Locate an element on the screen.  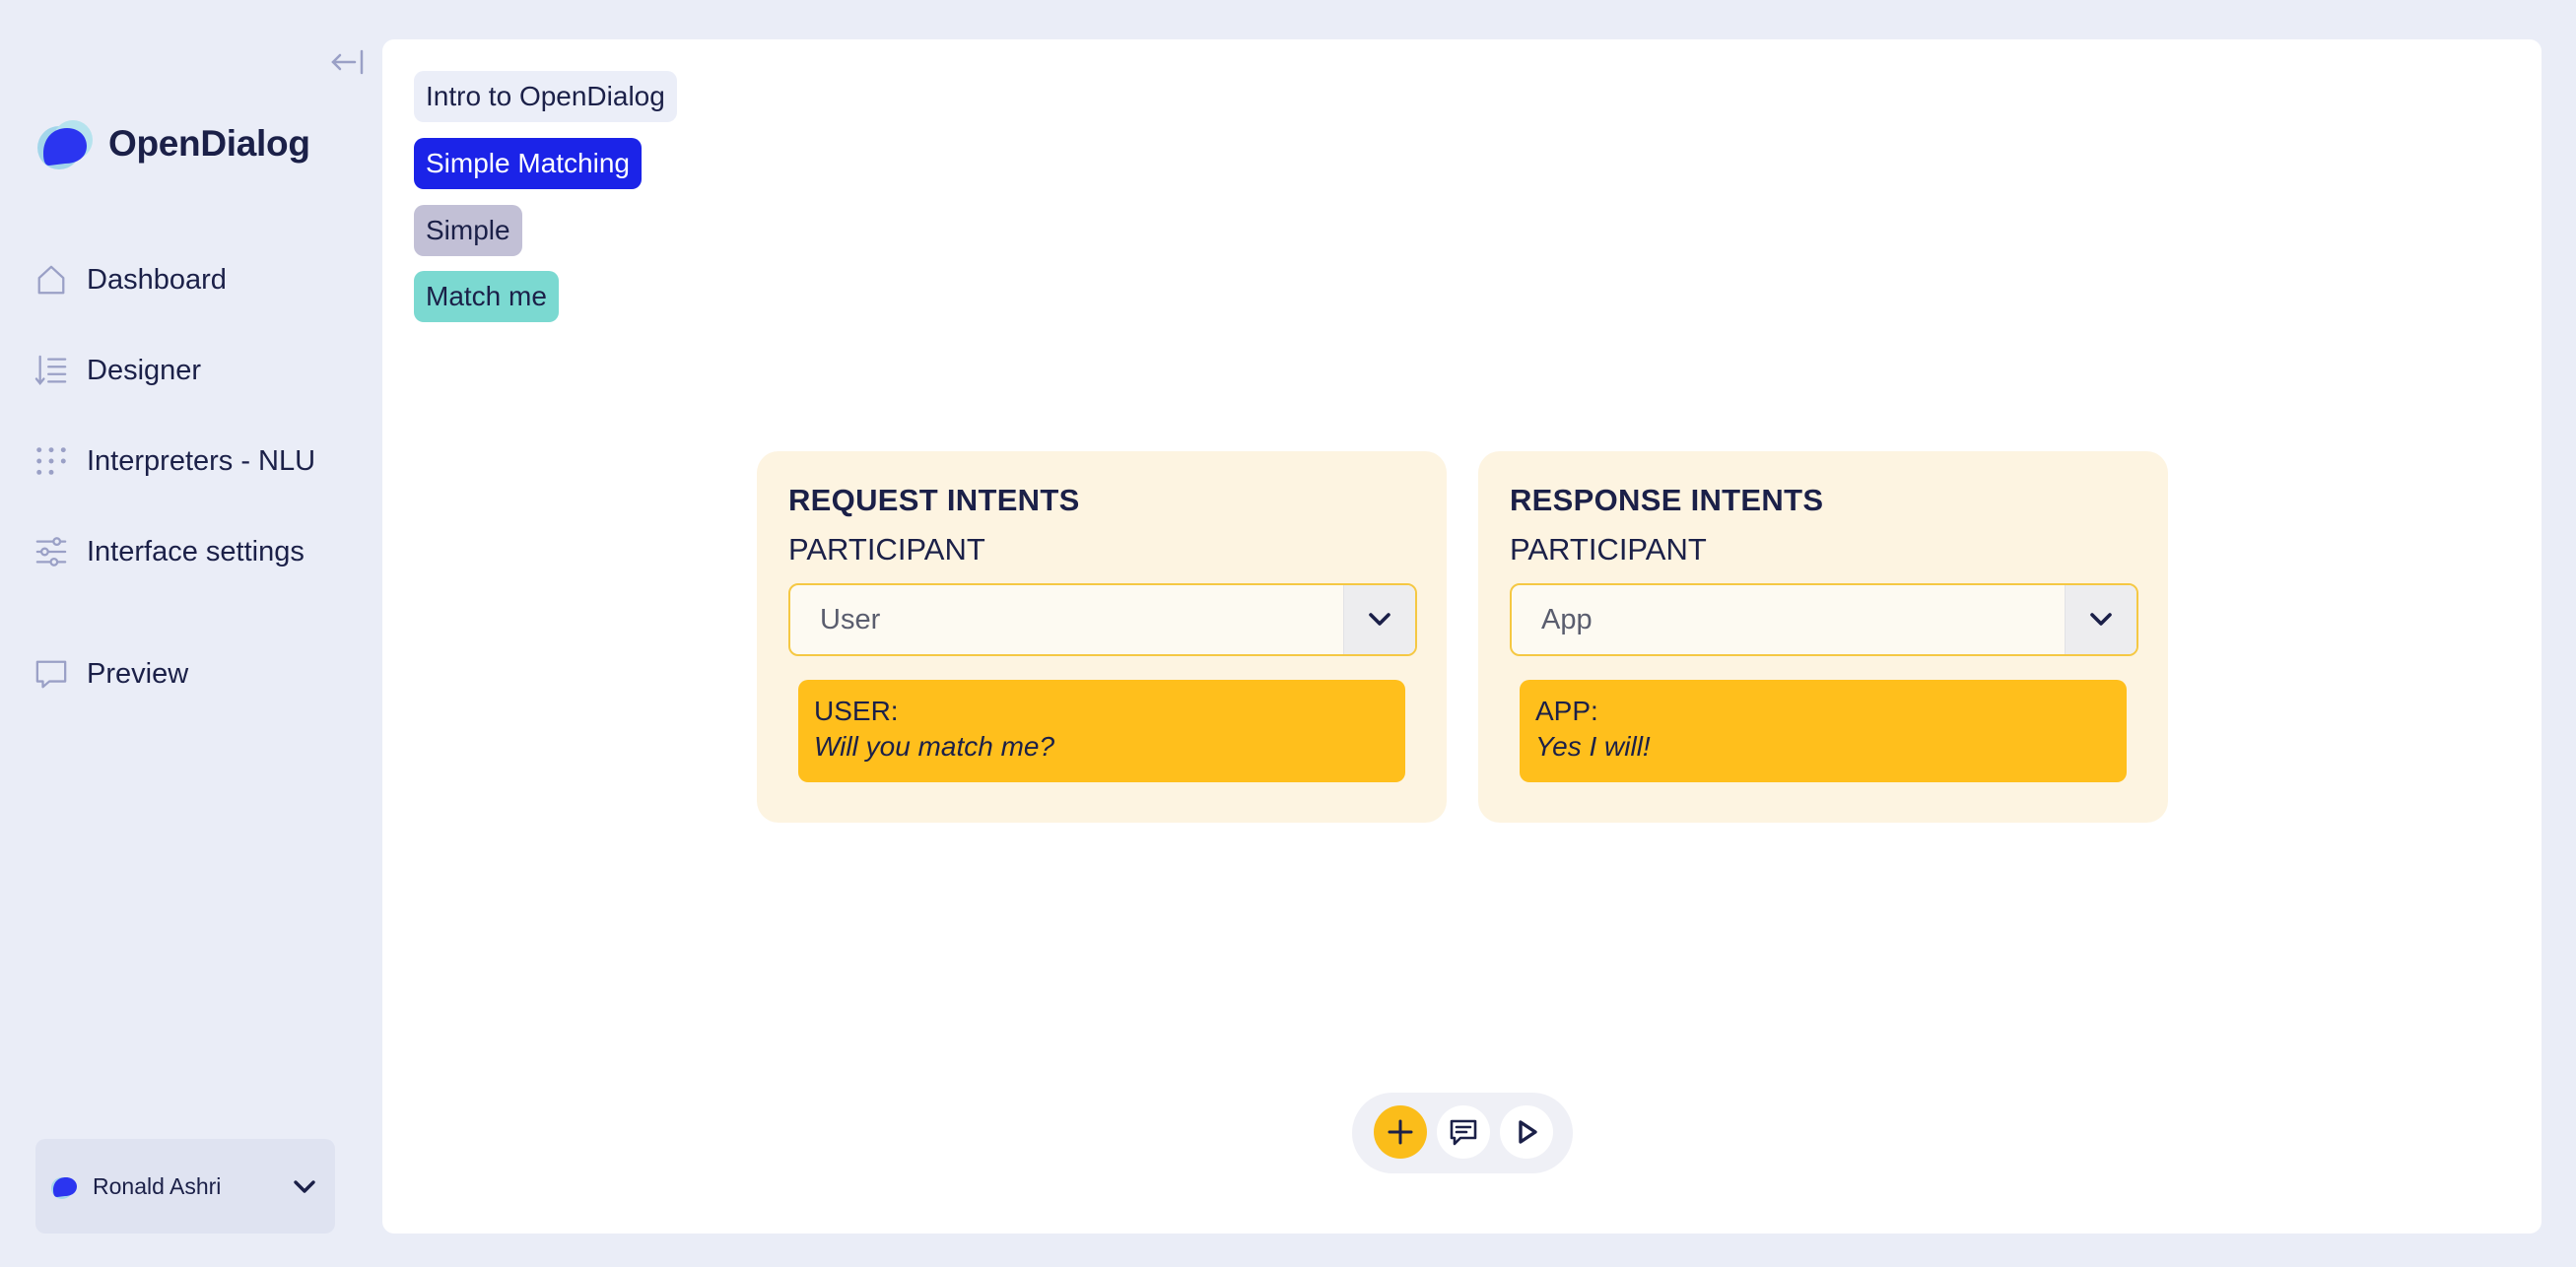
brand-logo: OpenDialog is located at coordinates (172, 143).